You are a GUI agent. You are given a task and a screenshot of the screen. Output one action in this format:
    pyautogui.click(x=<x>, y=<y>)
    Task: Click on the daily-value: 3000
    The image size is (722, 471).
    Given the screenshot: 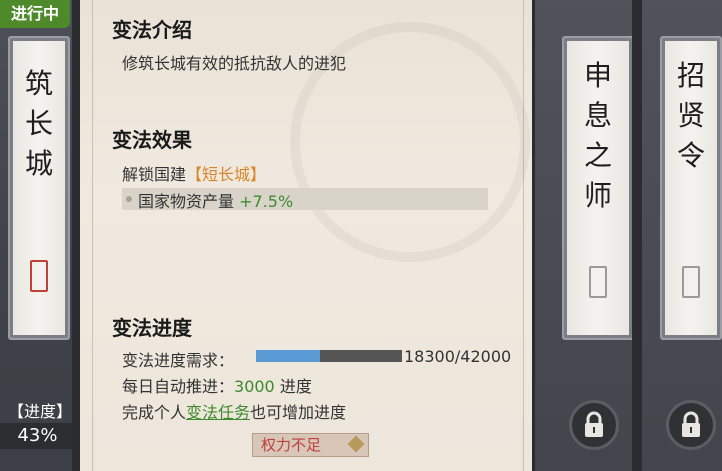 What is the action you would take?
    pyautogui.click(x=254, y=386)
    